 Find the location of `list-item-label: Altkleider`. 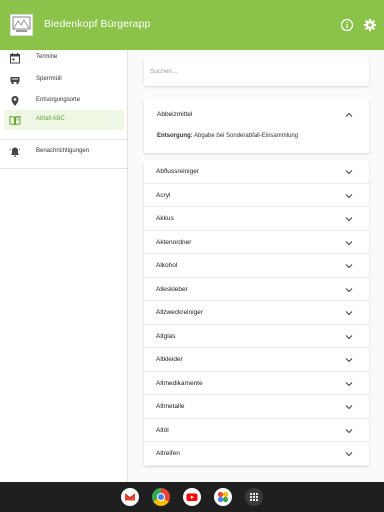

list-item-label: Altkleider is located at coordinates (169, 359).